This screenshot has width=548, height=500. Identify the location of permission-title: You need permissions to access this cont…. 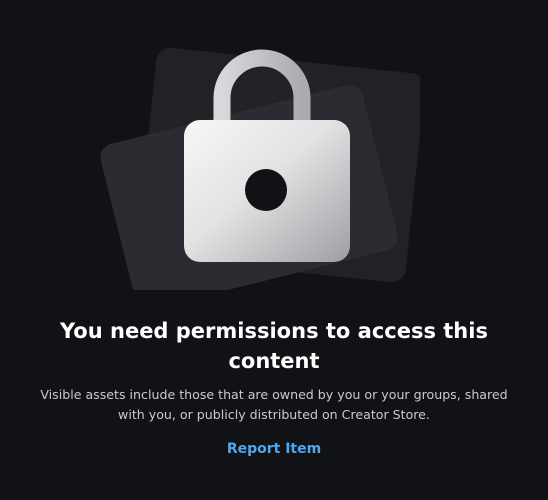
(274, 346).